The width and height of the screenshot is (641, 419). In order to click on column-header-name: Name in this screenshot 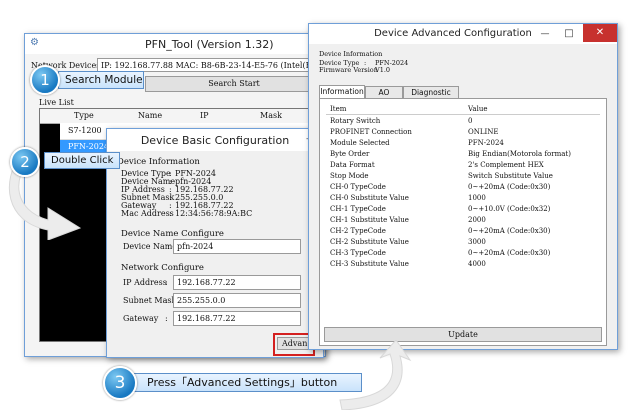, I will do `click(150, 115)`.